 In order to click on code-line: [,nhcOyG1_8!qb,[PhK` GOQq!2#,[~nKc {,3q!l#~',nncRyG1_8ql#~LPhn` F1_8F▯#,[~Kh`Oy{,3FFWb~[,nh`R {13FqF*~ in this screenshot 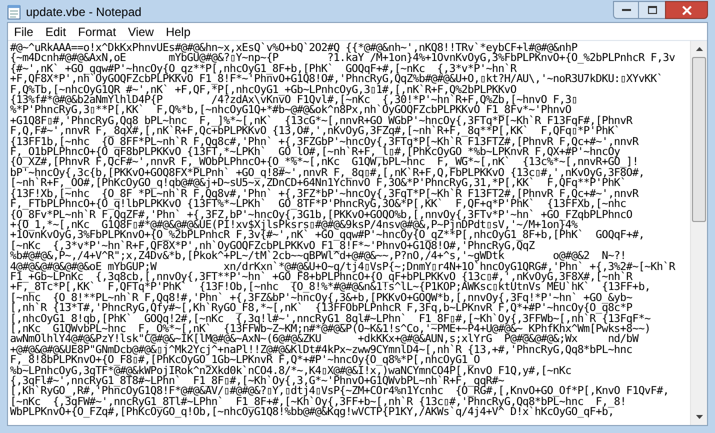, I will do `click(330, 319)`.